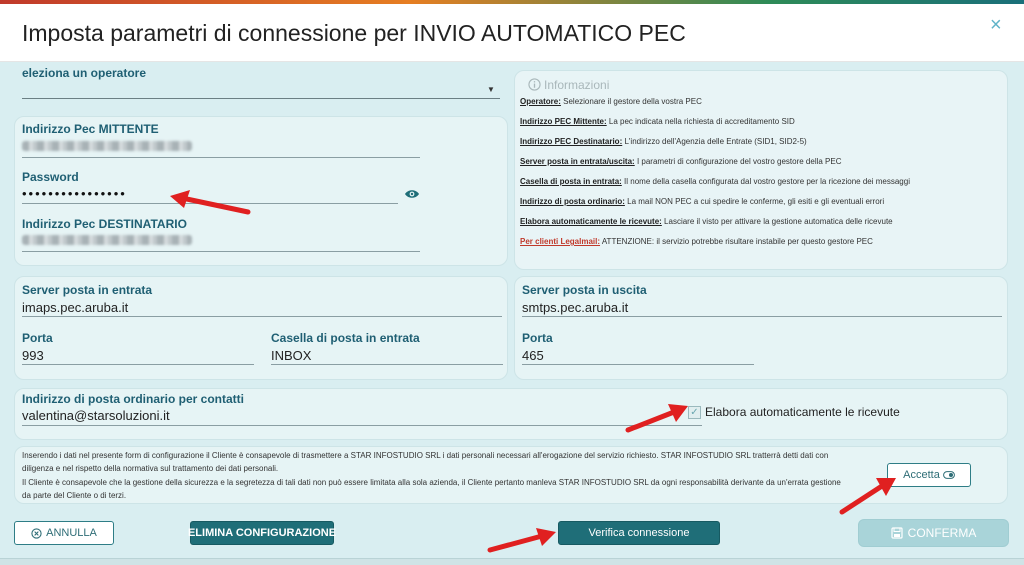  What do you see at coordinates (897, 533) in the screenshot?
I see `save-icon` at bounding box center [897, 533].